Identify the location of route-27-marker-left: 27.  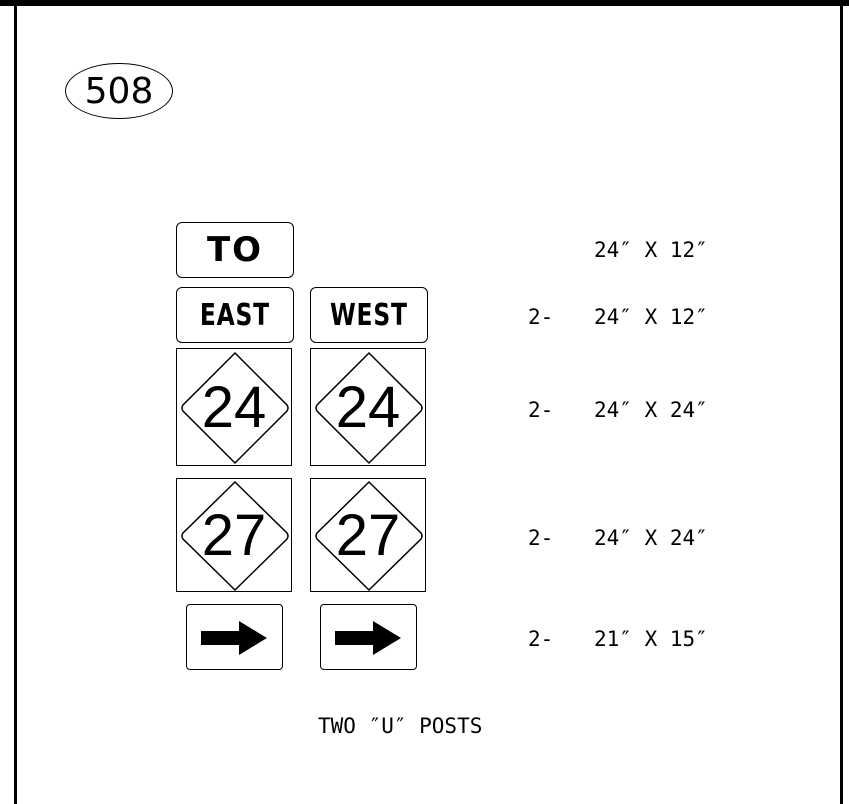
(234, 535).